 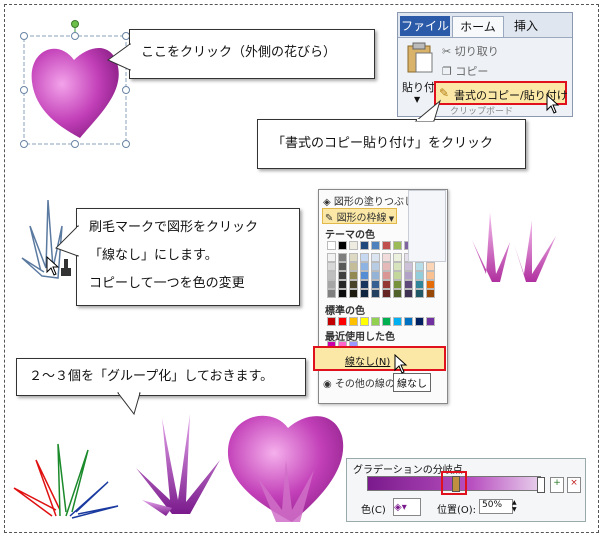 What do you see at coordinates (516, 506) in the screenshot?
I see `position-spinner: ▲ ▼` at bounding box center [516, 506].